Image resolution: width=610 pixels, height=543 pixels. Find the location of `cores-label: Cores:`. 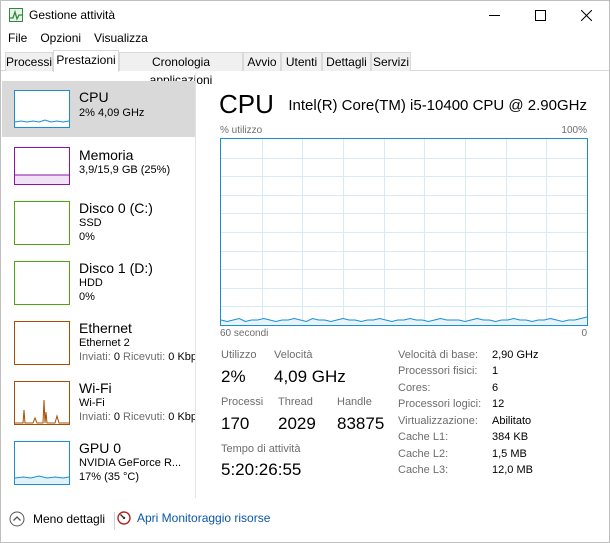

cores-label: Cores: is located at coordinates (414, 388).